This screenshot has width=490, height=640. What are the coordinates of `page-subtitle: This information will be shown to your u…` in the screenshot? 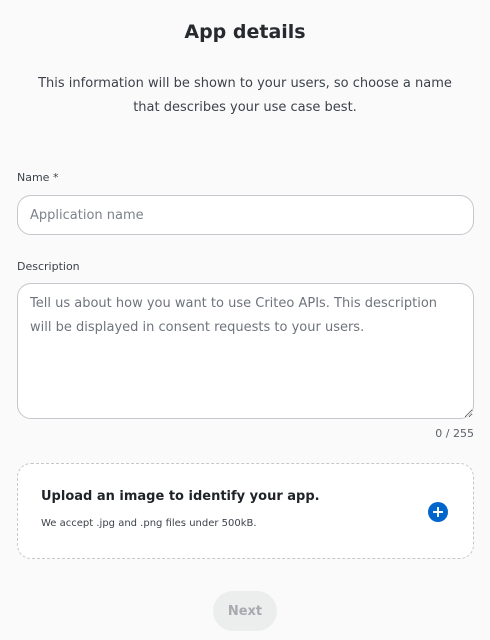 It's located at (245, 95).